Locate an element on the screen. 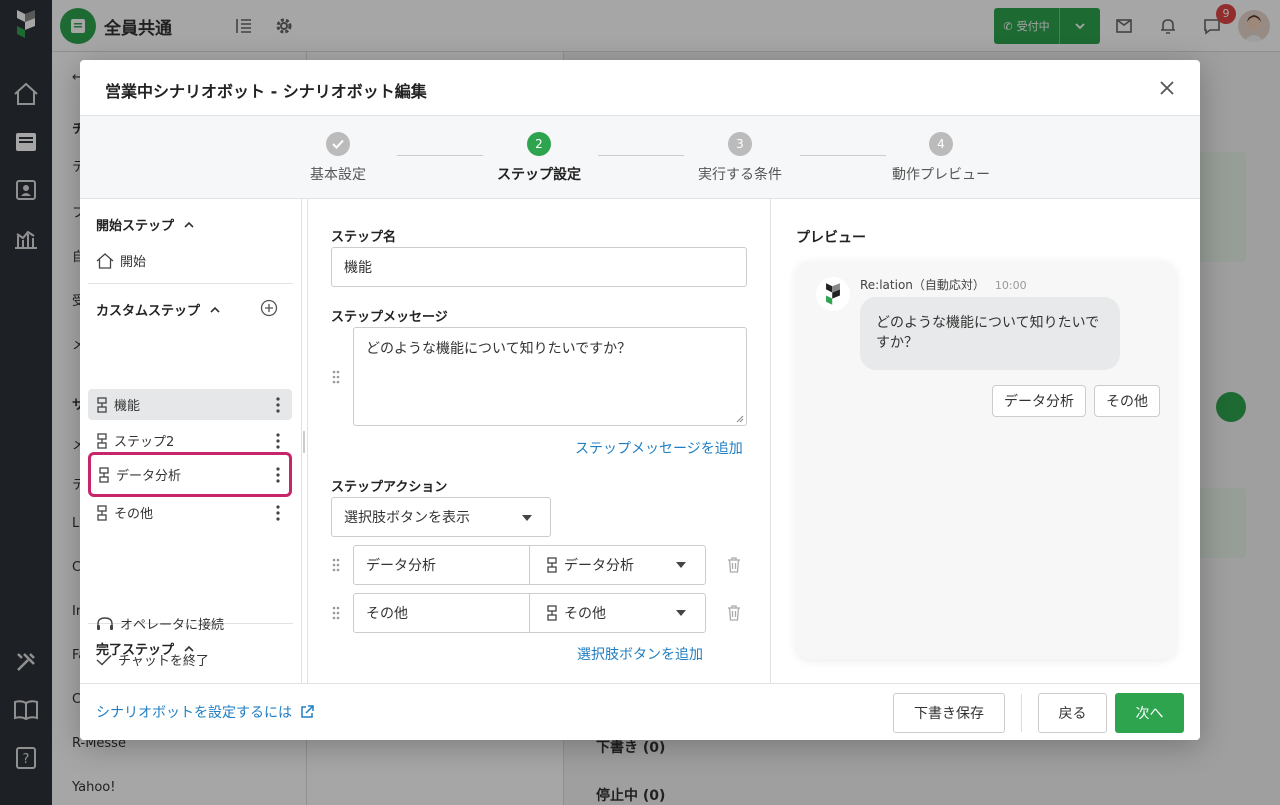 This screenshot has height=805, width=1280. choice-chip: データ分析 is located at coordinates (1039, 401).